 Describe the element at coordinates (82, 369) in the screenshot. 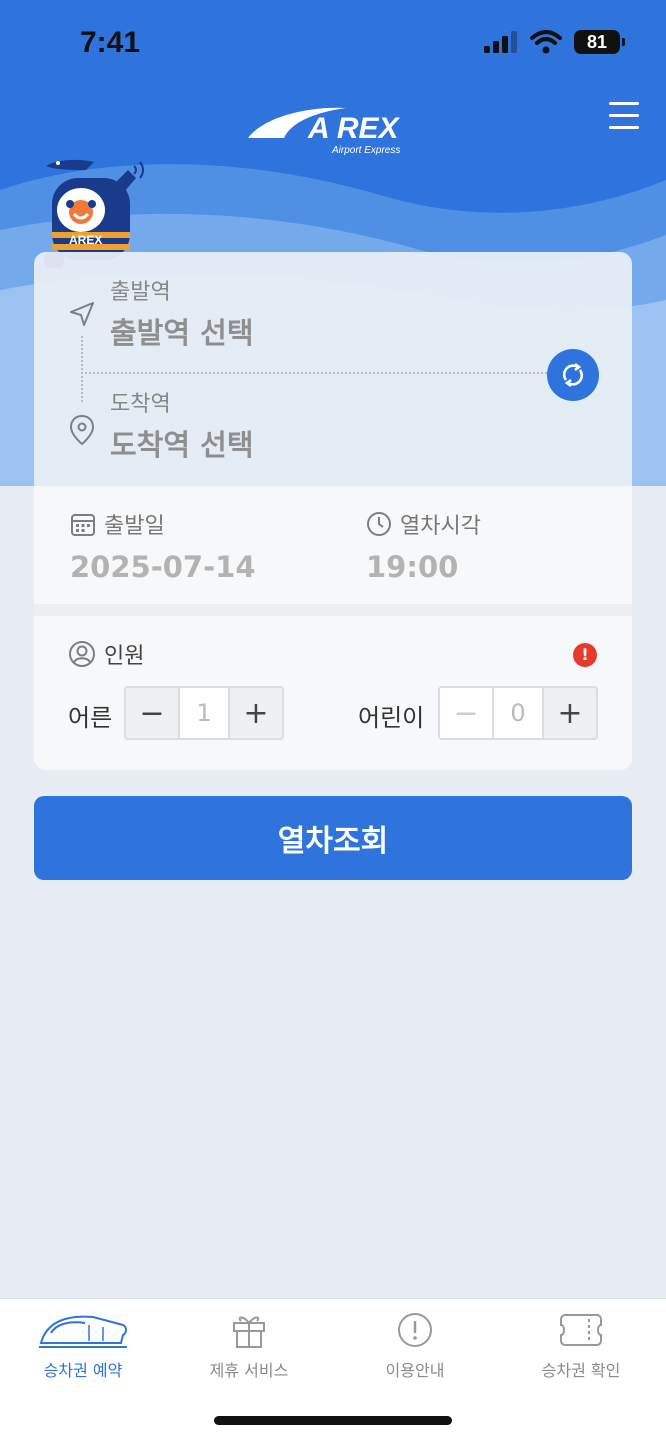

I see `route-connector-line` at that location.